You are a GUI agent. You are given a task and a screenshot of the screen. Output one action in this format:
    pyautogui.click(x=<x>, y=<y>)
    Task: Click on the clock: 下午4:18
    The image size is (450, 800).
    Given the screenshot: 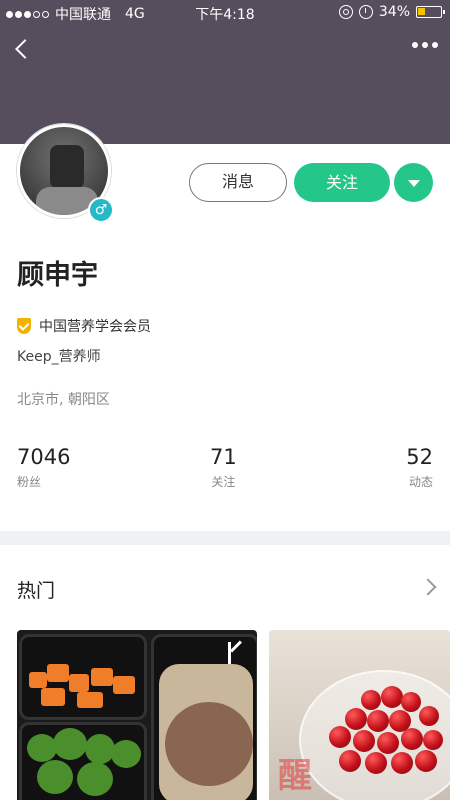 What is the action you would take?
    pyautogui.click(x=225, y=15)
    